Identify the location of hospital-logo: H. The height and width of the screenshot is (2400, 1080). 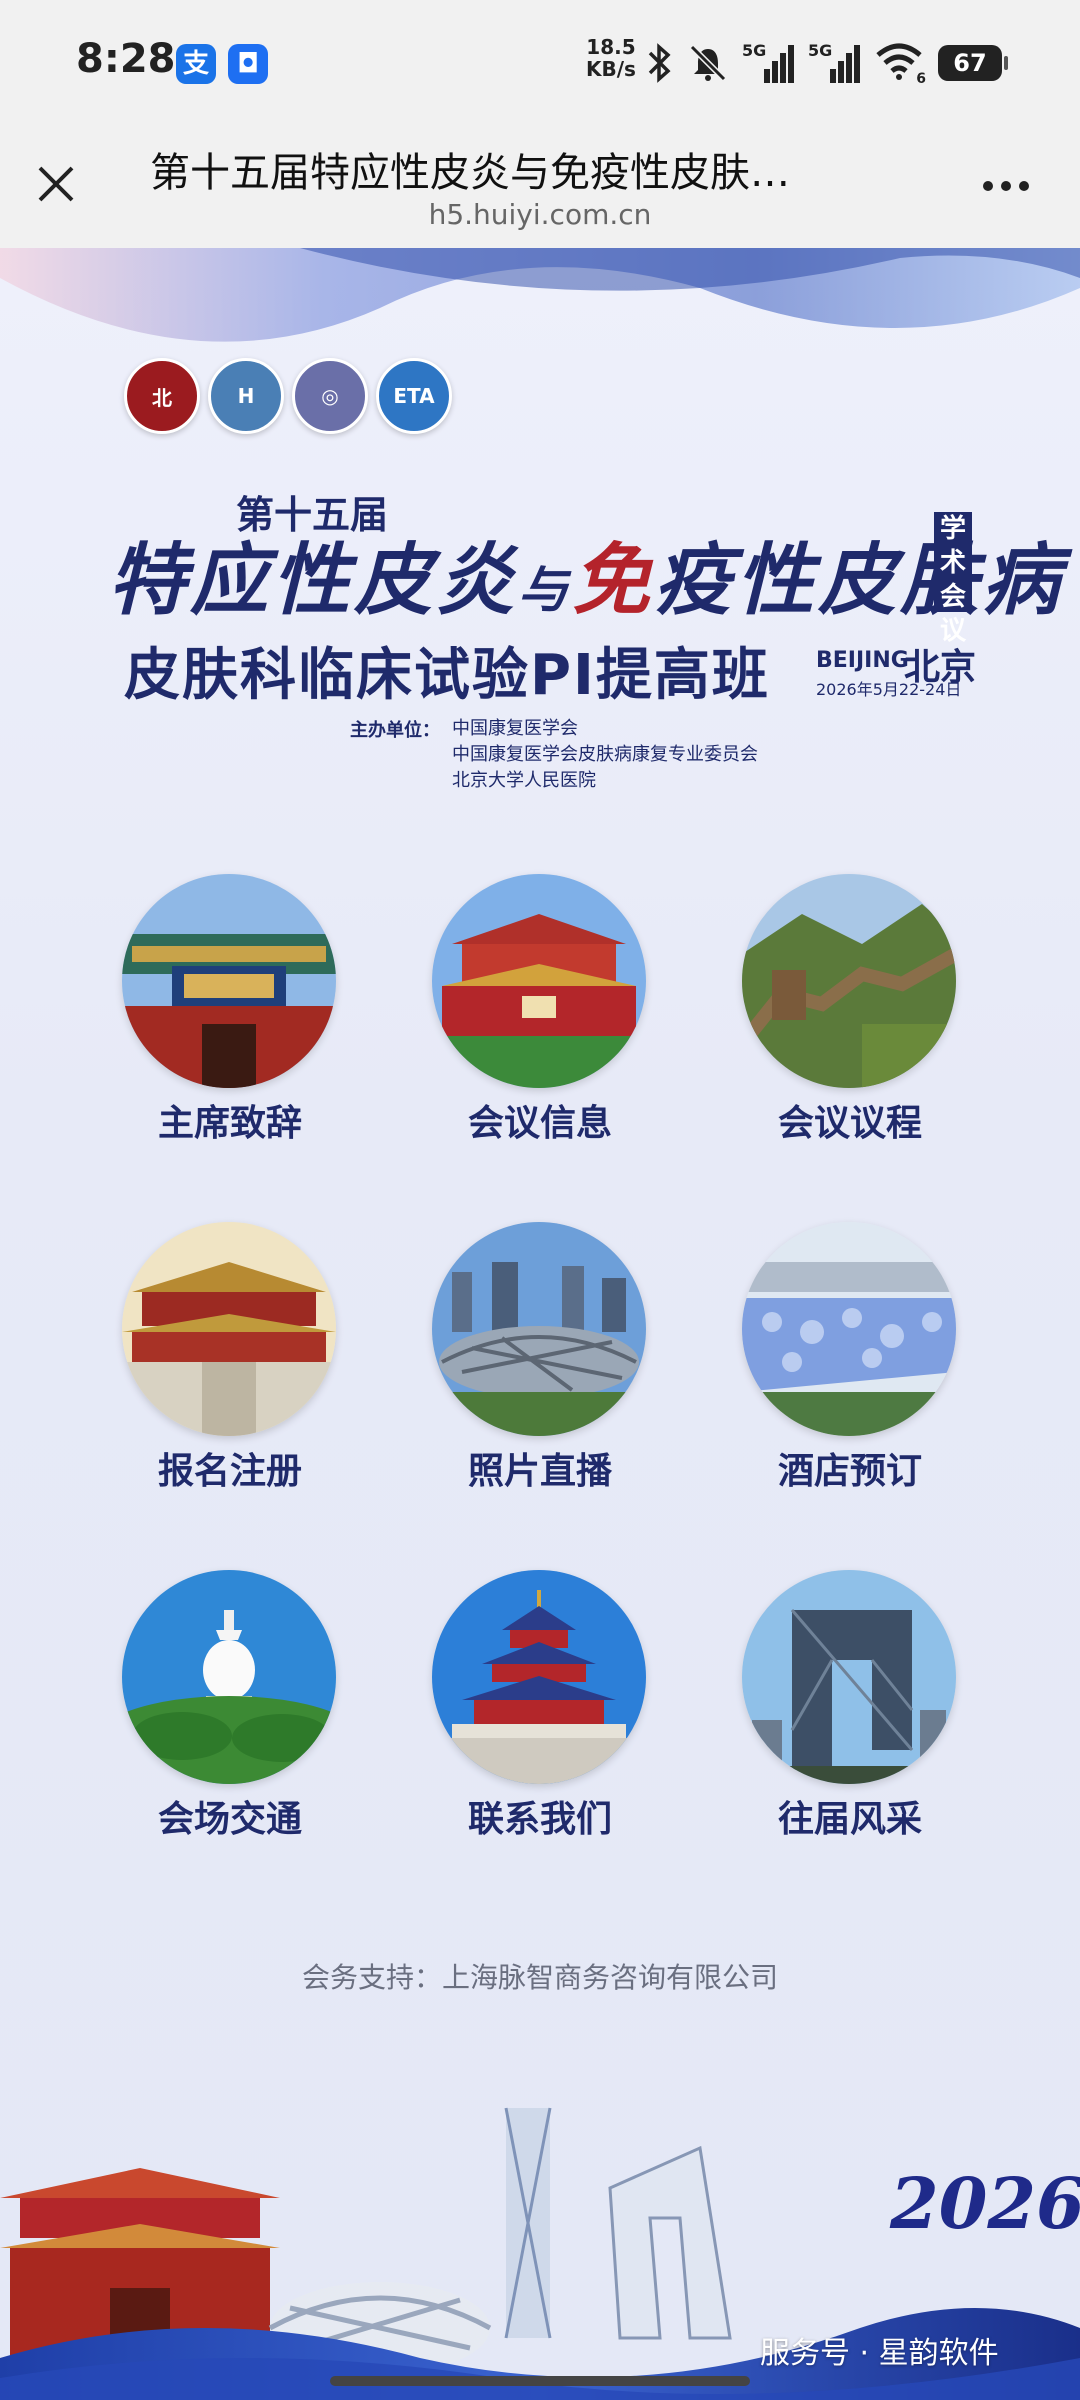
(246, 396).